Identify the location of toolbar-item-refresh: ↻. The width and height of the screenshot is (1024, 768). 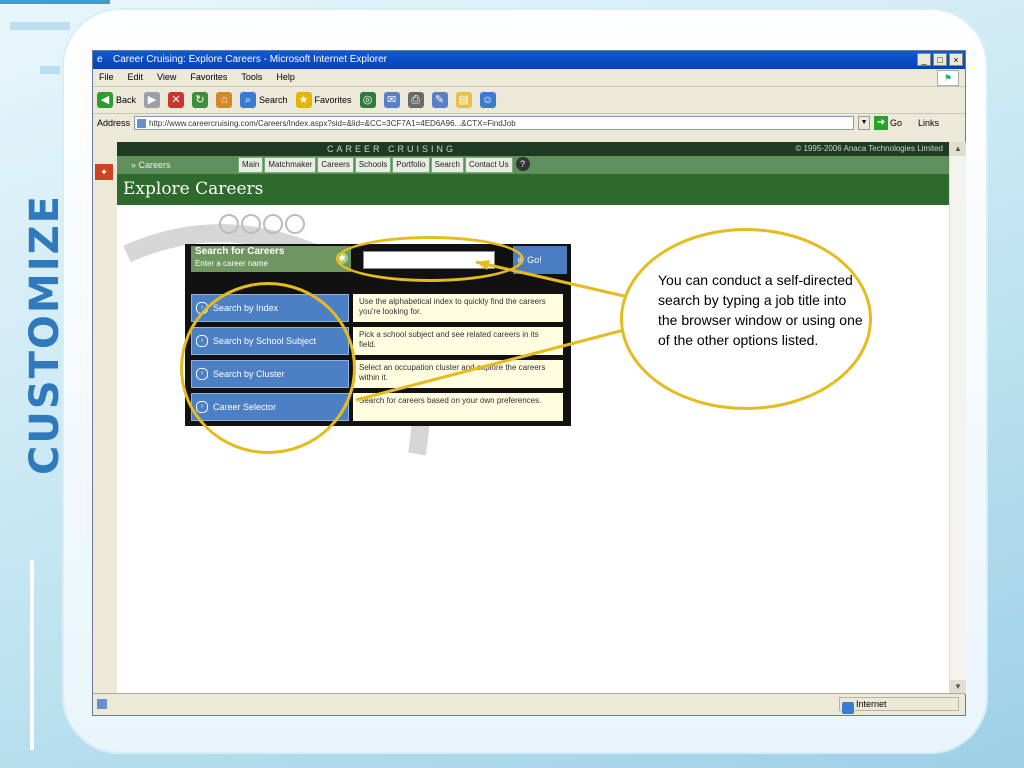
(200, 100).